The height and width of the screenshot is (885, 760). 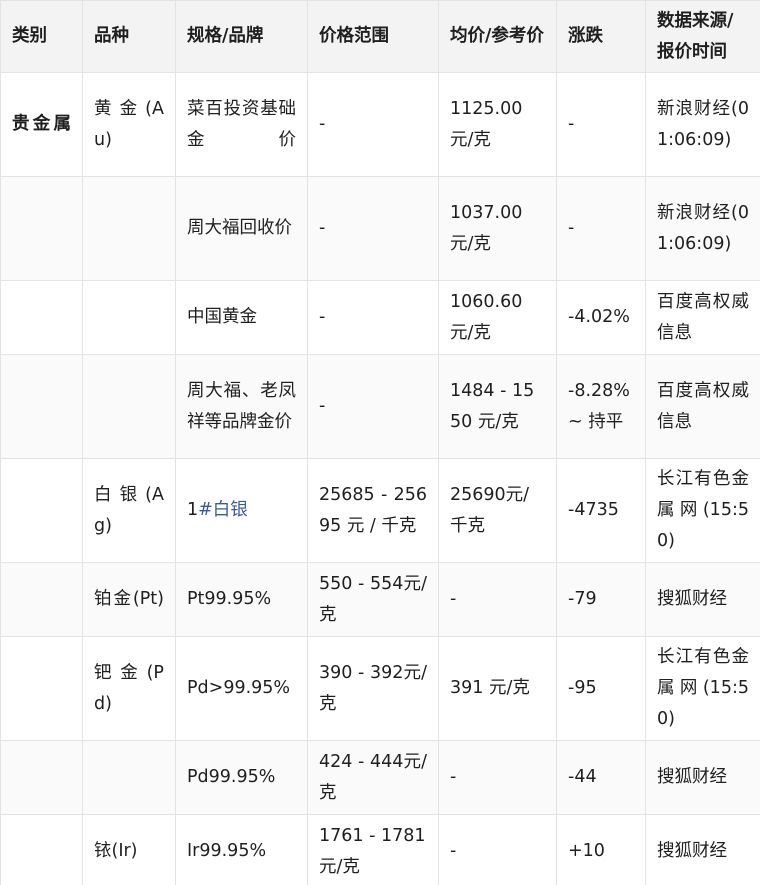 I want to click on header-range: 价格范围, so click(x=373, y=36).